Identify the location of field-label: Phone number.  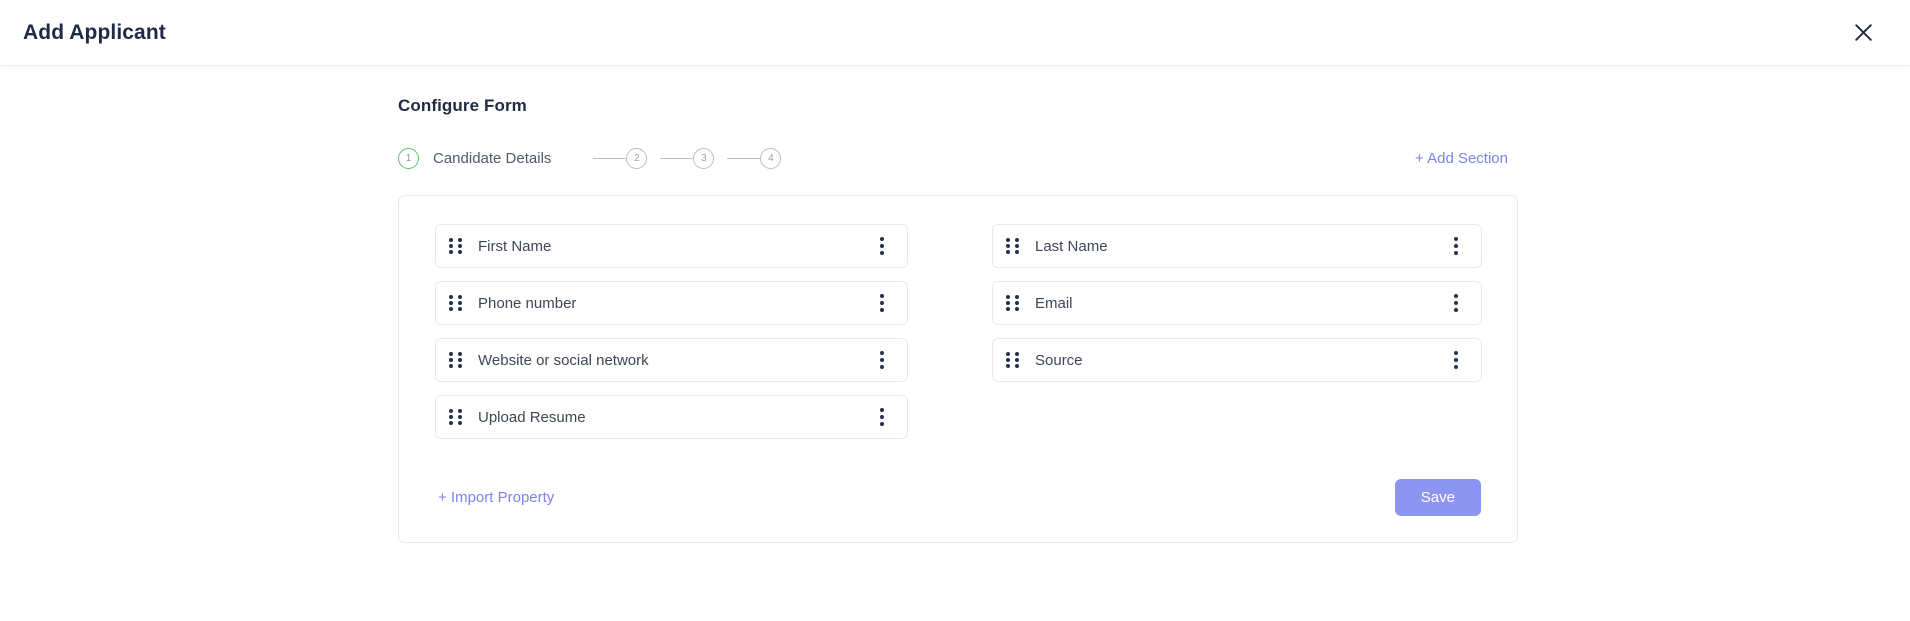
(527, 303).